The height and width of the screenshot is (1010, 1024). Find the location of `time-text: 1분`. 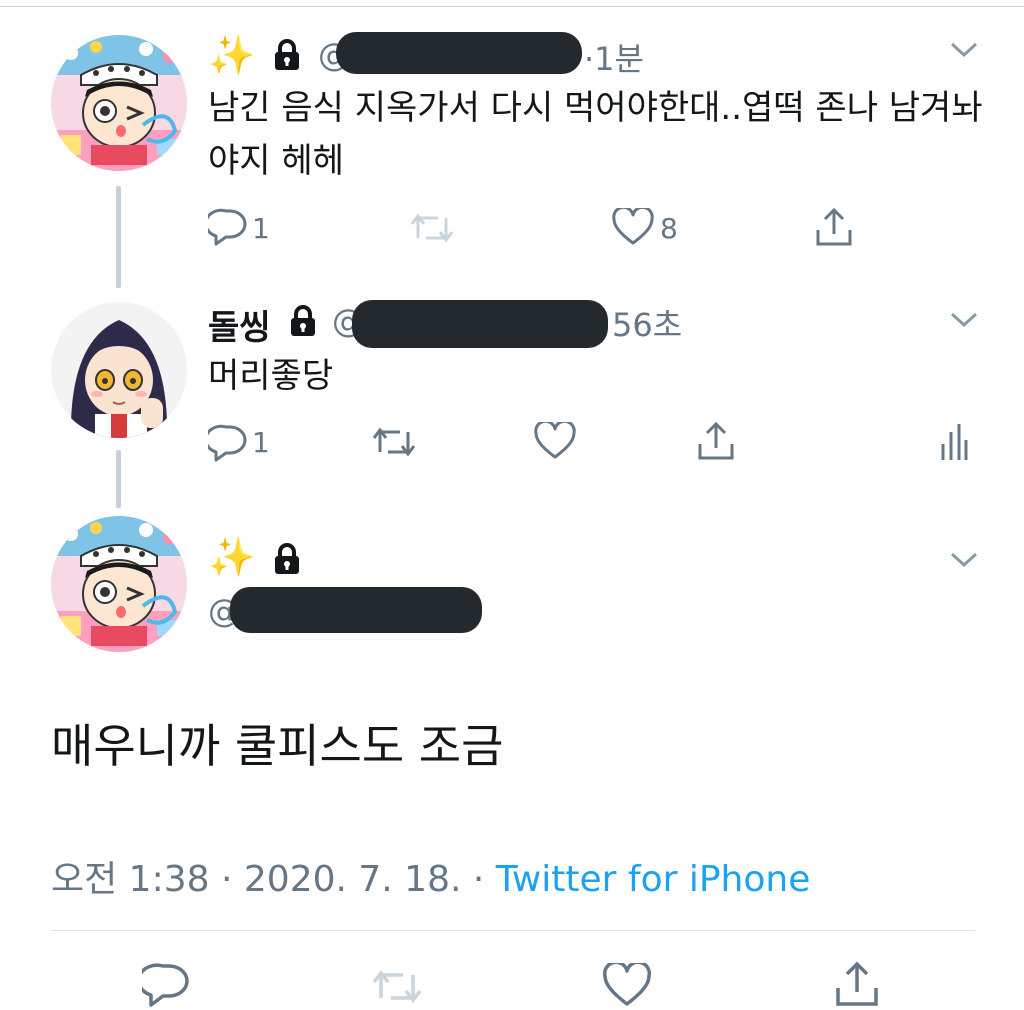

time-text: 1분 is located at coordinates (619, 59).